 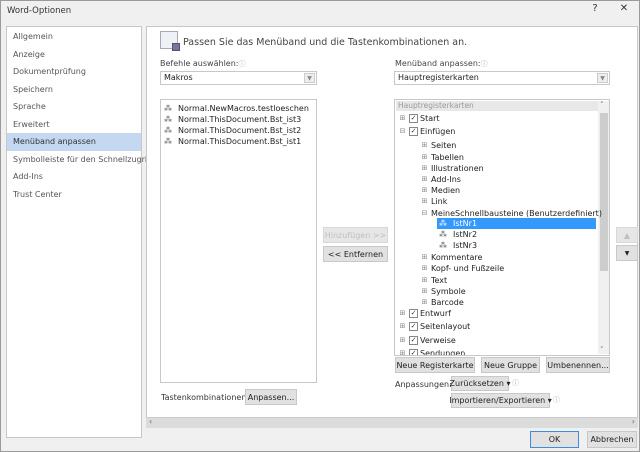 I want to click on sidebar-item: Anzeige, so click(x=74, y=55).